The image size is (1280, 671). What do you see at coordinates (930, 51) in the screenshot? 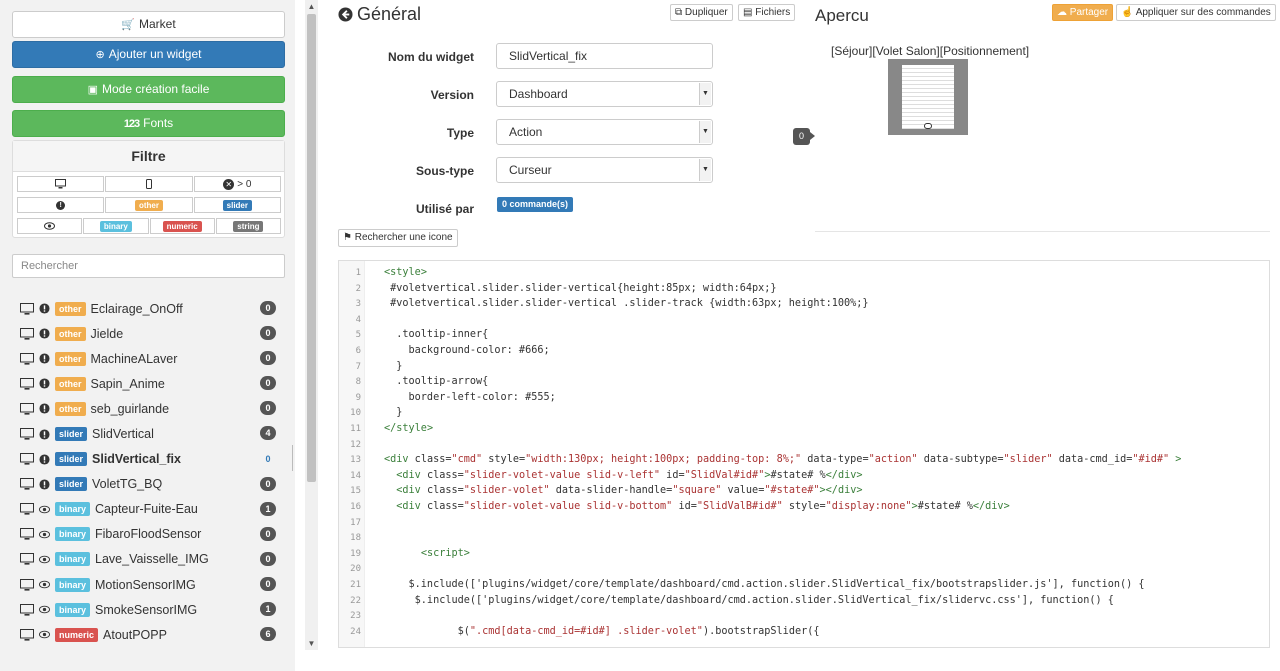
I see `preview-widget-label: [Séjour][Volet Salon][Positionnement]` at bounding box center [930, 51].